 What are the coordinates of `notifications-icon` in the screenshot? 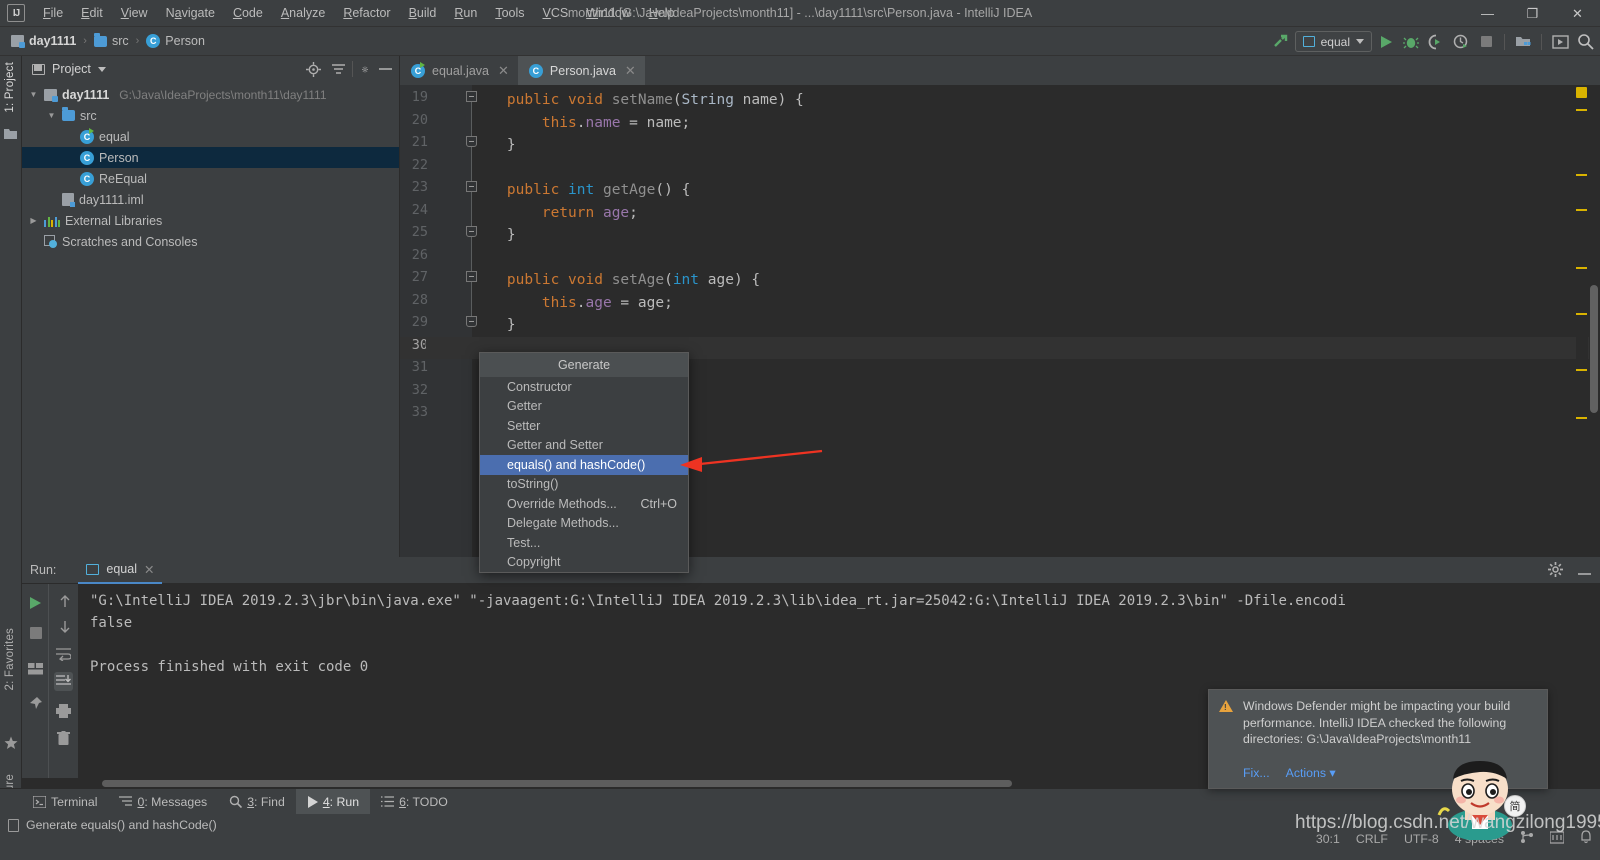 It's located at (1586, 838).